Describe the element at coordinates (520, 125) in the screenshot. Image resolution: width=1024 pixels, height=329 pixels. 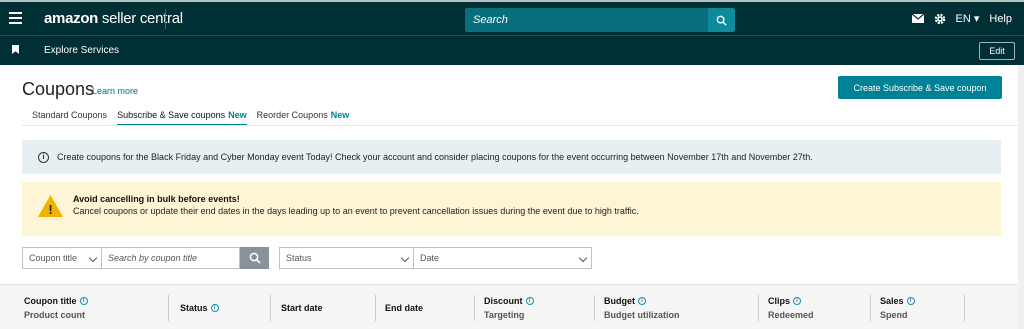
I see `tabs-divider` at that location.